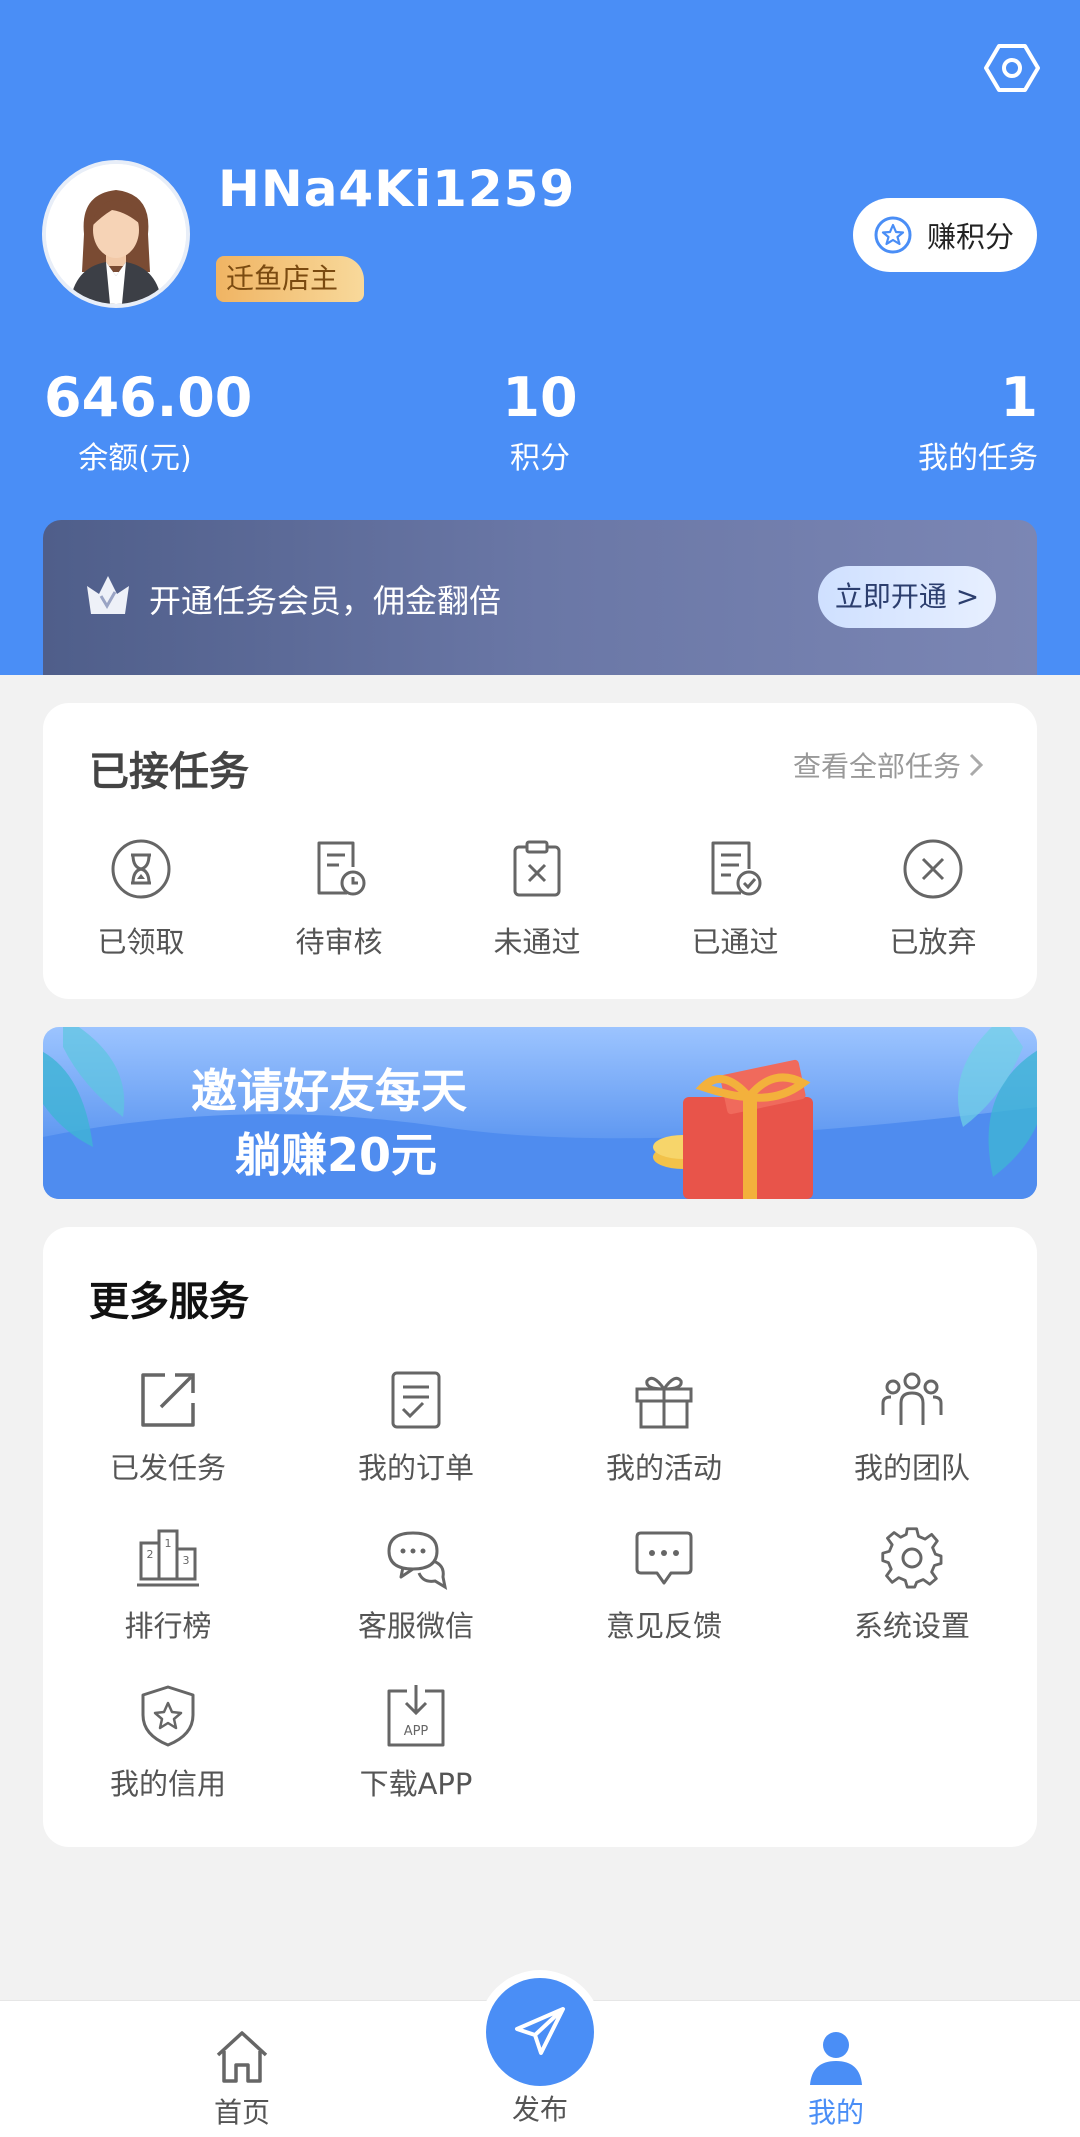  What do you see at coordinates (336, 1155) in the screenshot?
I see `invite-banner-line2: 躺赚20元` at bounding box center [336, 1155].